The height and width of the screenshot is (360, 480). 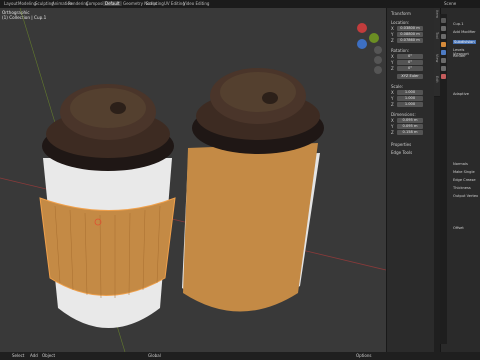 What do you see at coordinates (461, 94) in the screenshot?
I see `adaptive-label: Adaptive` at bounding box center [461, 94].